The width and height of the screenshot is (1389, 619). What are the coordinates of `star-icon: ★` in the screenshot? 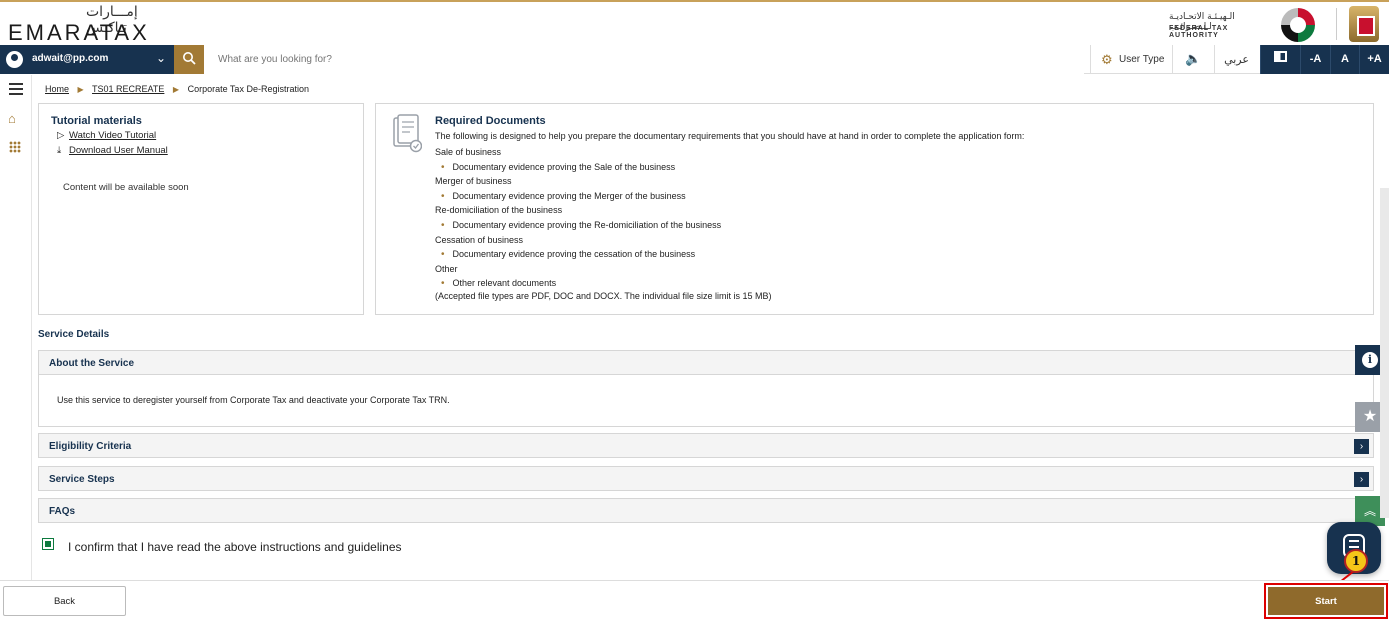 It's located at (1370, 416).